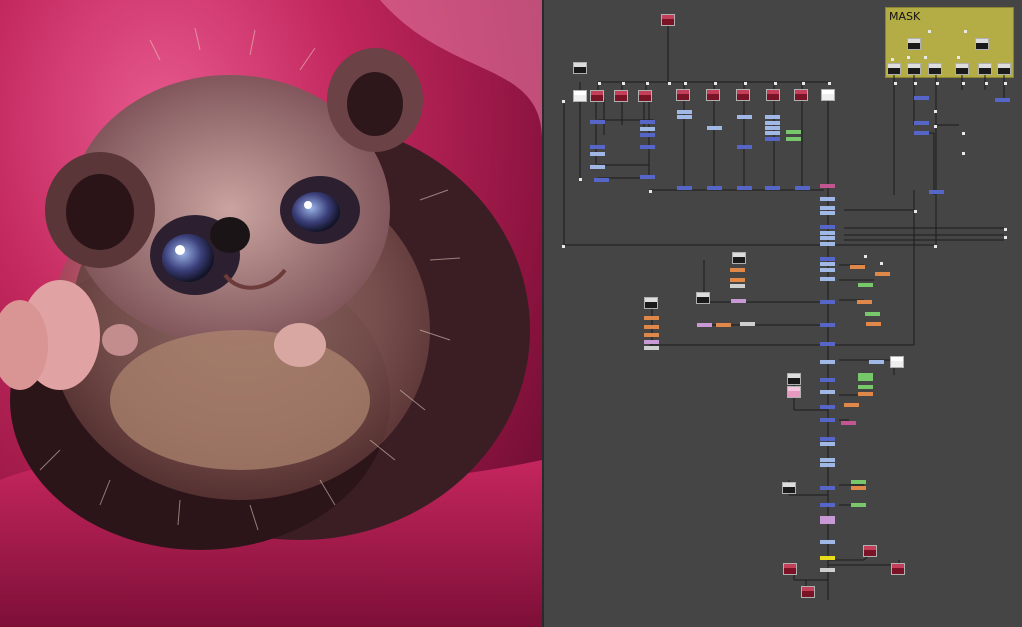  What do you see at coordinates (870, 551) in the screenshot?
I see `read-node-bottom-c` at bounding box center [870, 551].